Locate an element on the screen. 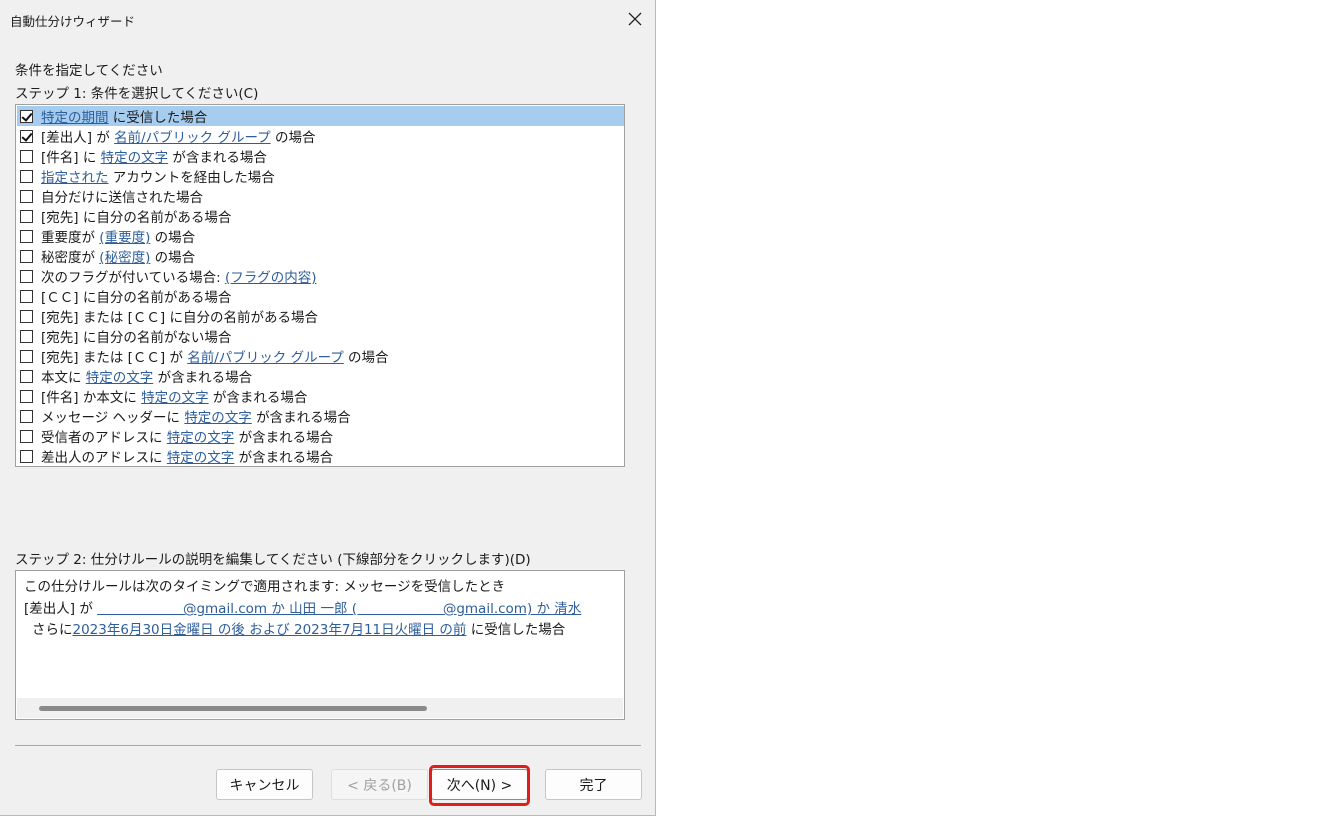 This screenshot has width=1344, height=818. condition-label: [宛先] または [ＣＣ] が 名前/パブリック グループ の場合 is located at coordinates (215, 356).